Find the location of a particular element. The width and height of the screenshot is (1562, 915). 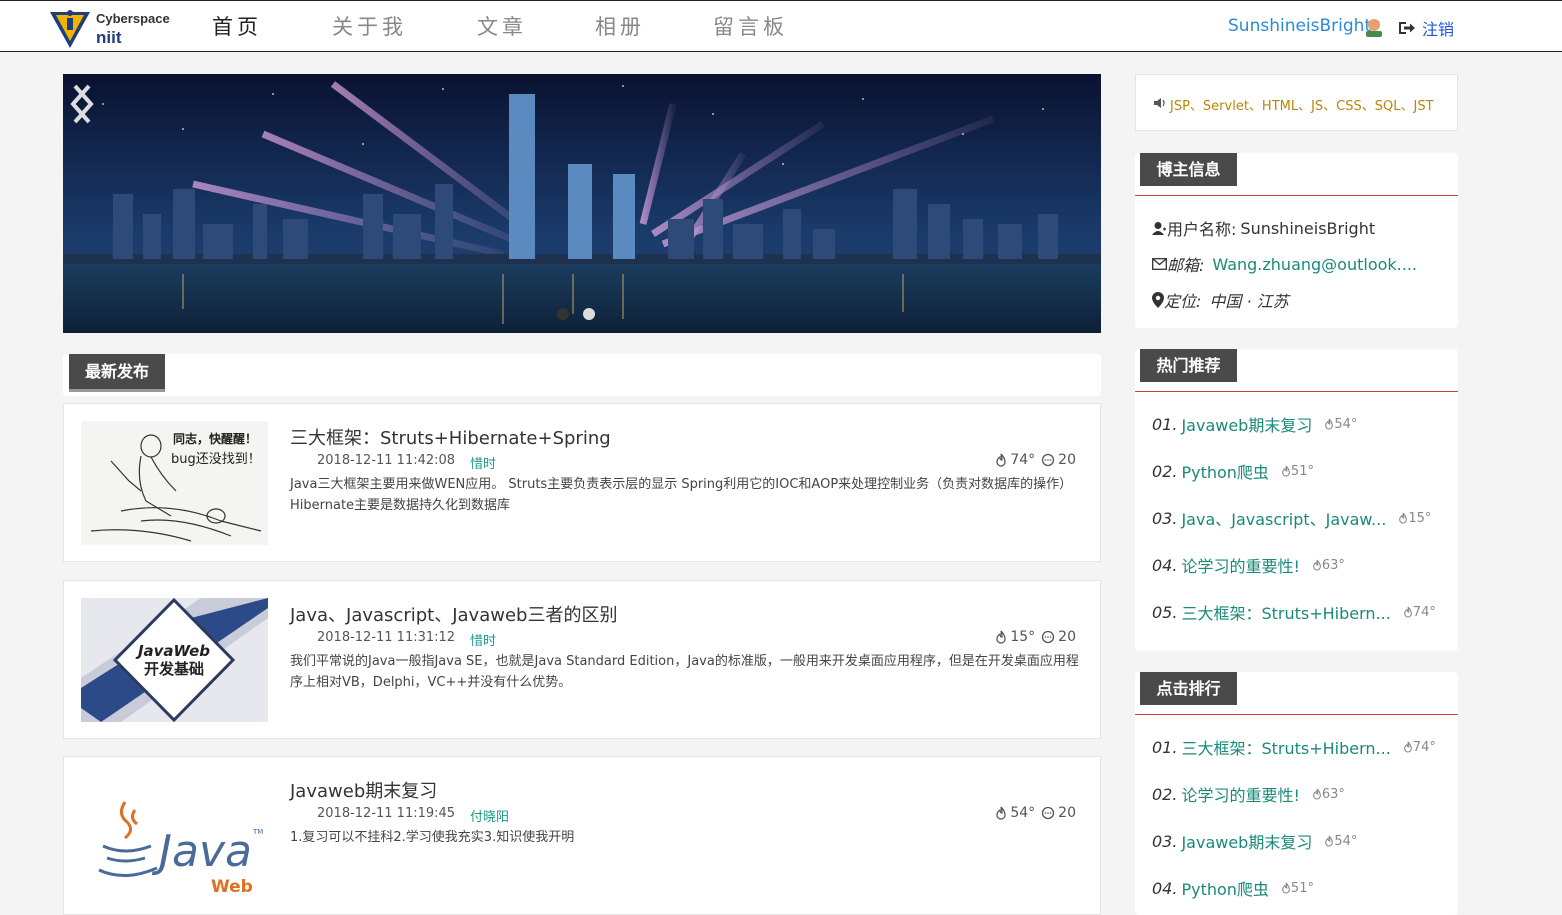

click-item: 01. 三大框架：Struts+Hibern... 74° is located at coordinates (1294, 747).